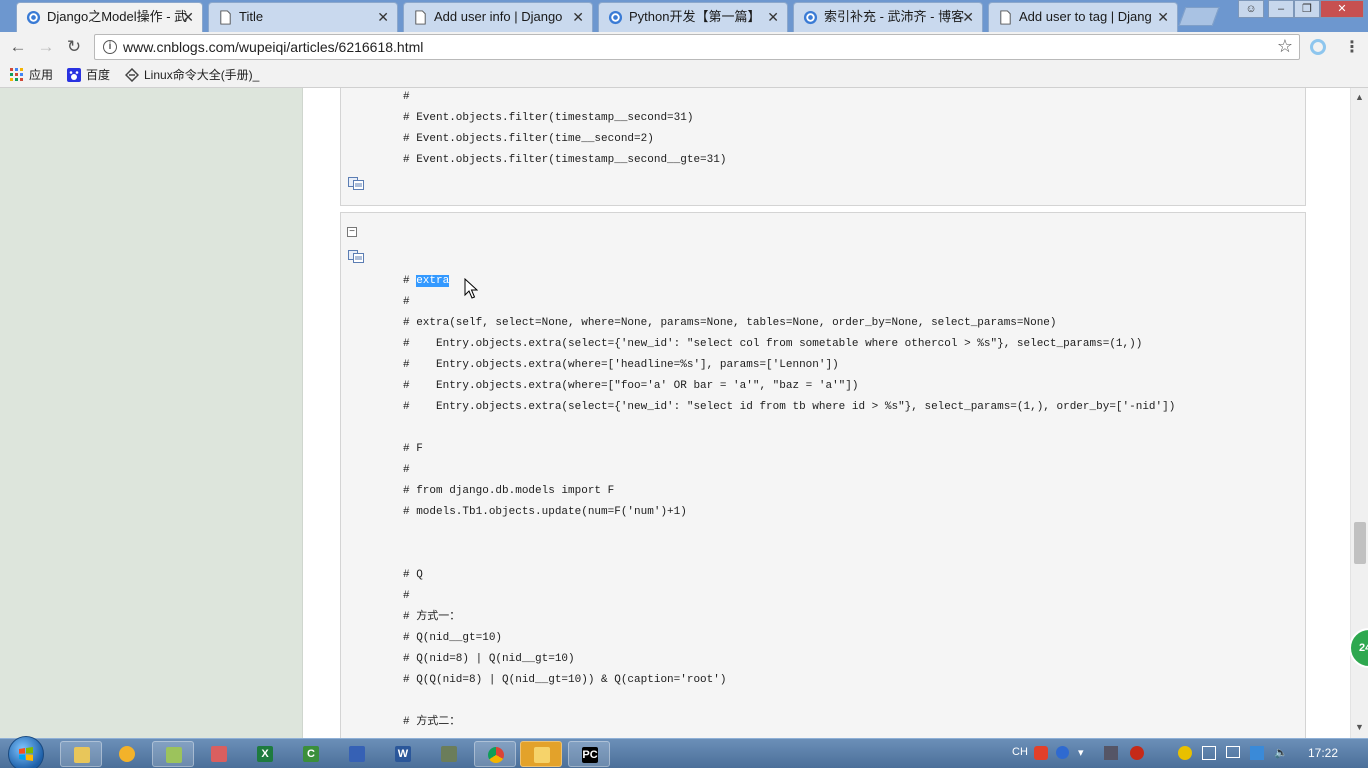  What do you see at coordinates (1281, 752) in the screenshot?
I see `volume-icon: 🔈` at bounding box center [1281, 752].